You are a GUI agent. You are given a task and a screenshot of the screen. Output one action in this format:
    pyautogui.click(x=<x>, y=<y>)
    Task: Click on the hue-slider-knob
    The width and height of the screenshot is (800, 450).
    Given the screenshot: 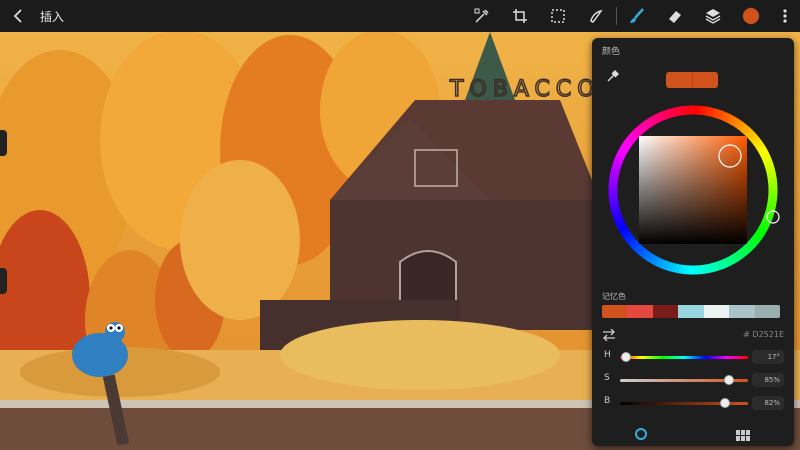 What is the action you would take?
    pyautogui.click(x=626, y=357)
    